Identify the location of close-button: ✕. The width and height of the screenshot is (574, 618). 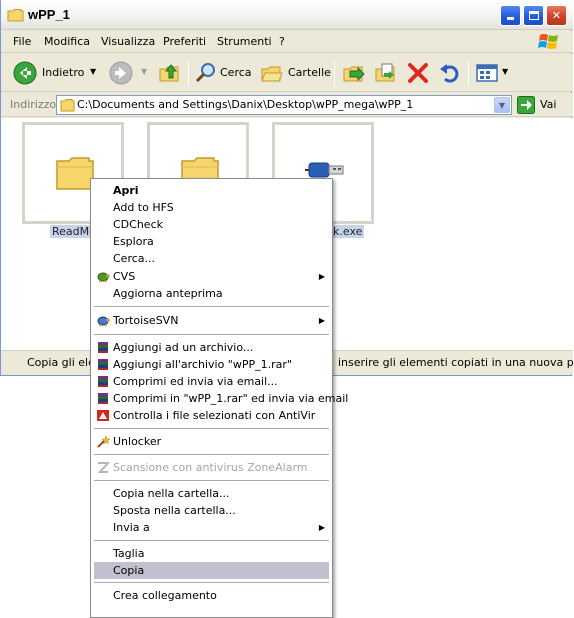
(556, 15).